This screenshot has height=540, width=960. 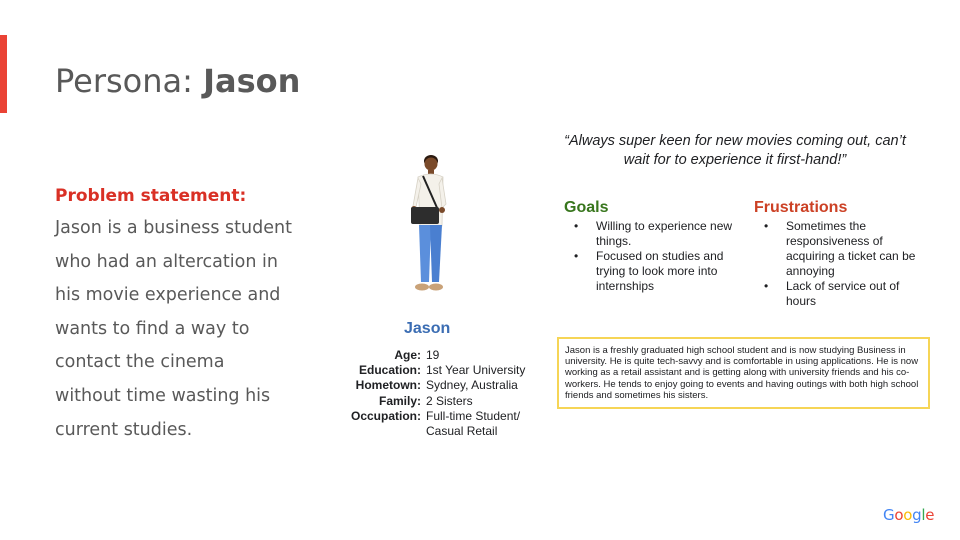 What do you see at coordinates (442, 210) in the screenshot?
I see `persona-right-hand` at bounding box center [442, 210].